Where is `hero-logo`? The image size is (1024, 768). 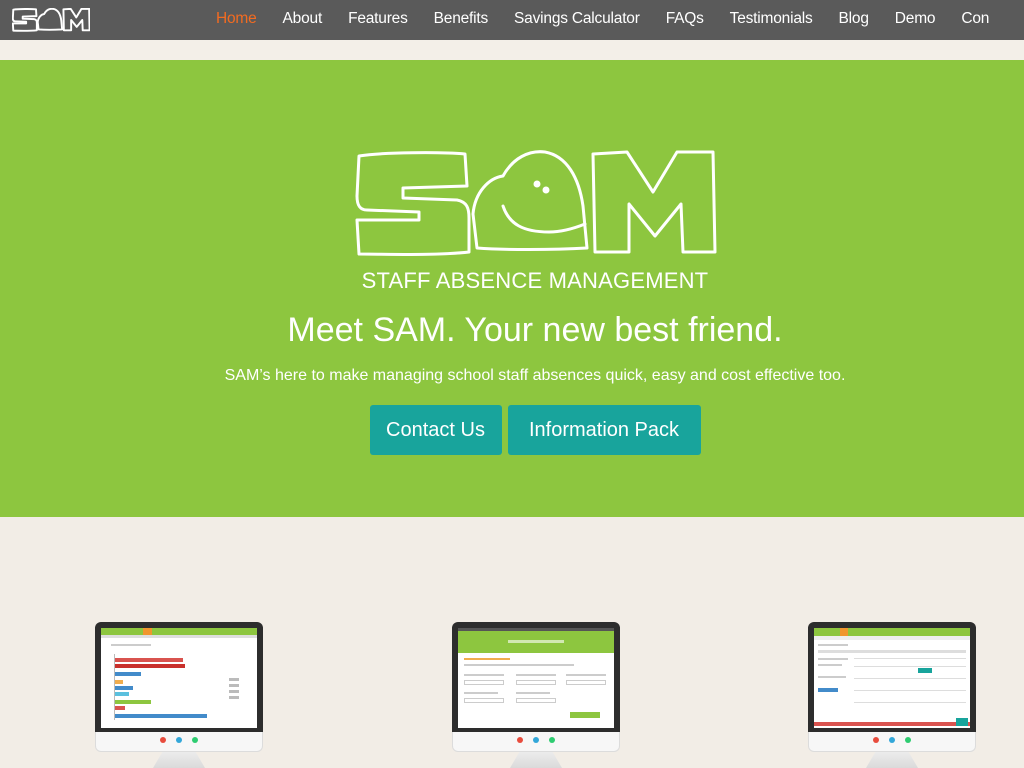 hero-logo is located at coordinates (535, 204).